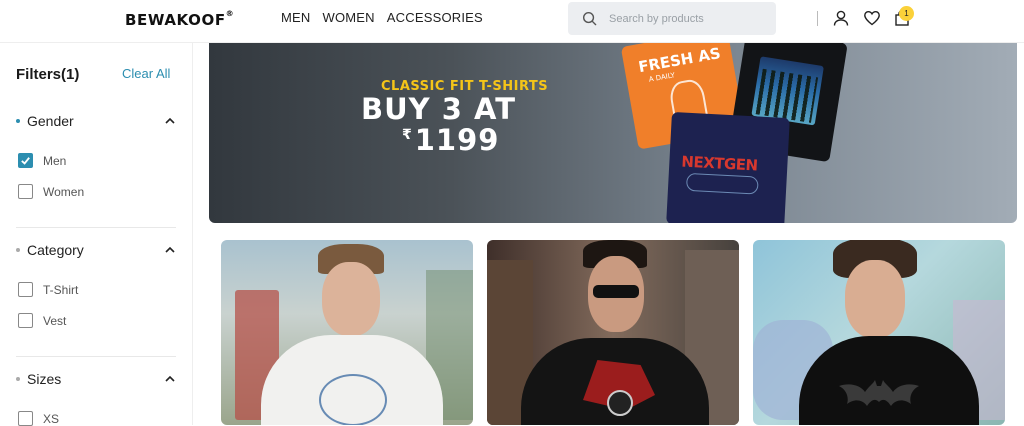 This screenshot has width=1024, height=426. Describe the element at coordinates (96, 250) in the screenshot. I see `filter-section-category: Category` at that location.